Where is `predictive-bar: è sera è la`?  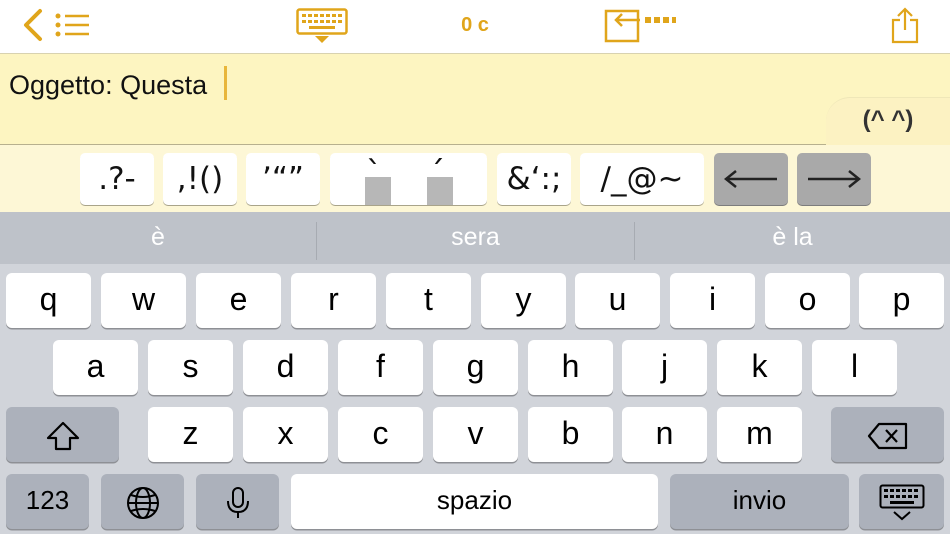
predictive-bar: è sera è la is located at coordinates (475, 238).